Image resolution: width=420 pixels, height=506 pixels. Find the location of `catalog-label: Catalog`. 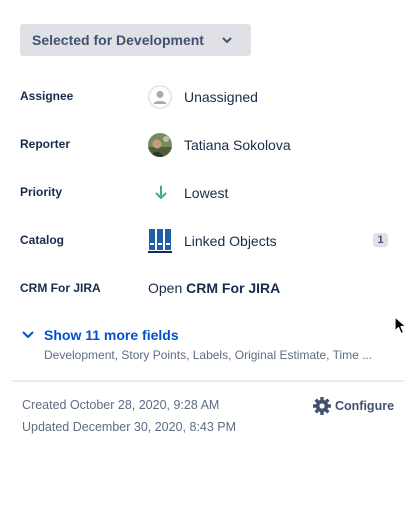

catalog-label: Catalog is located at coordinates (42, 240).